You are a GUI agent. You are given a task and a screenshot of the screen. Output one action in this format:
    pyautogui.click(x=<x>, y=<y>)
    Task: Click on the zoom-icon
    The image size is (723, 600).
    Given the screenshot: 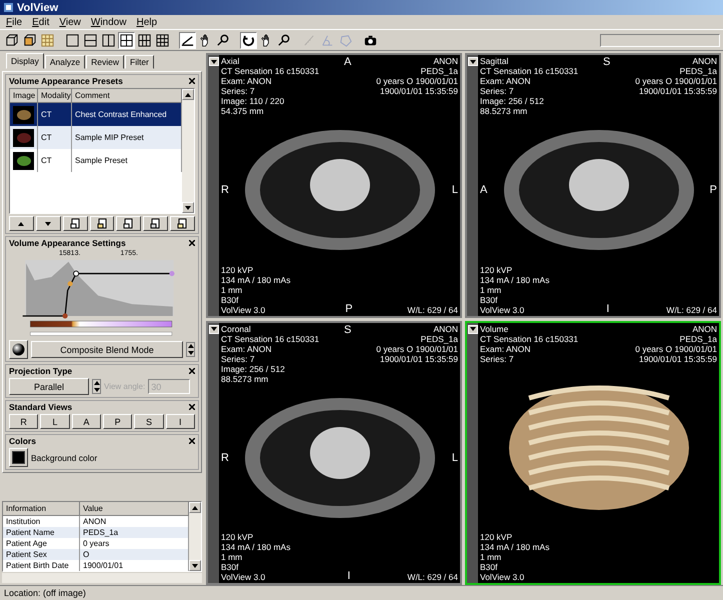 What is the action you would take?
    pyautogui.click(x=223, y=40)
    